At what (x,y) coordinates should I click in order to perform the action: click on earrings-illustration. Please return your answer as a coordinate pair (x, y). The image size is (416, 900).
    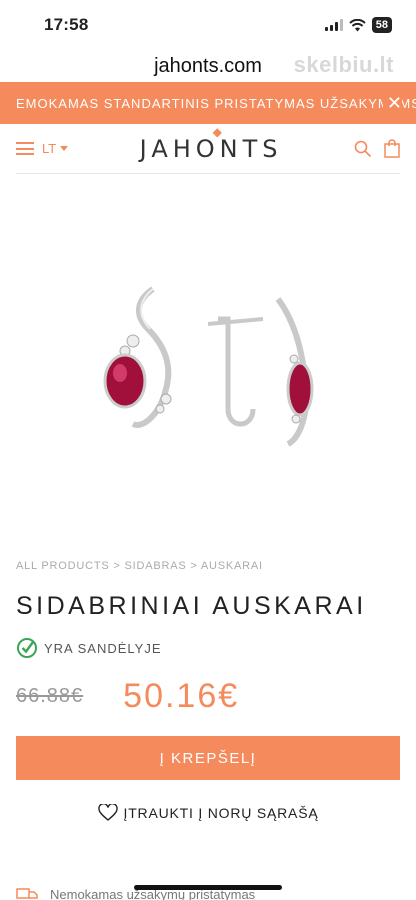
    Looking at the image, I should click on (208, 366).